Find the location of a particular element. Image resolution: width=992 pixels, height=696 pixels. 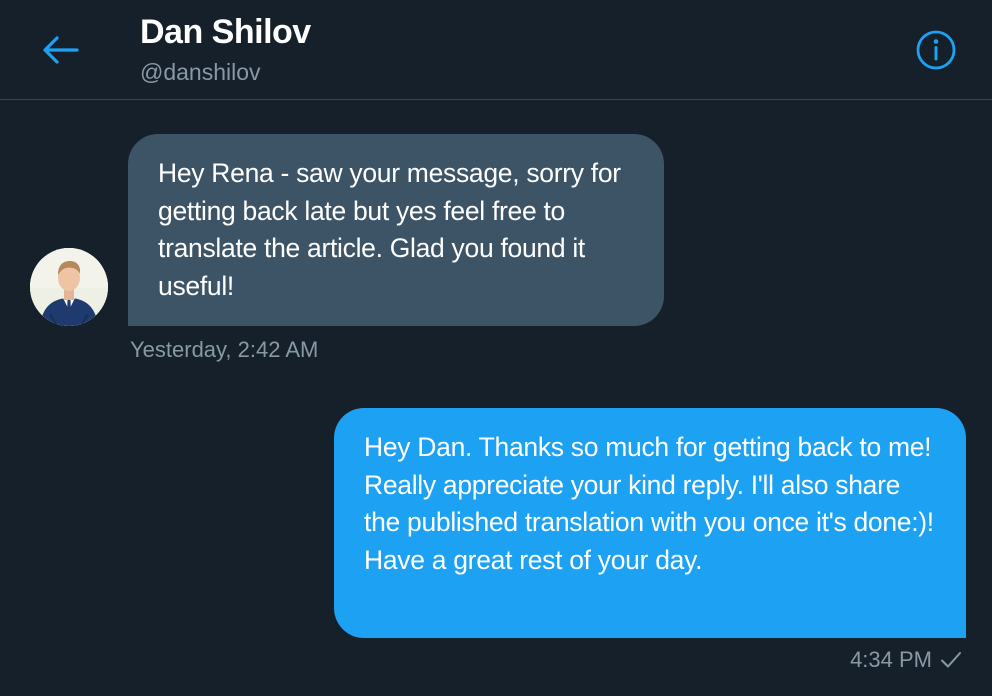

checkmark-icon is located at coordinates (951, 660).